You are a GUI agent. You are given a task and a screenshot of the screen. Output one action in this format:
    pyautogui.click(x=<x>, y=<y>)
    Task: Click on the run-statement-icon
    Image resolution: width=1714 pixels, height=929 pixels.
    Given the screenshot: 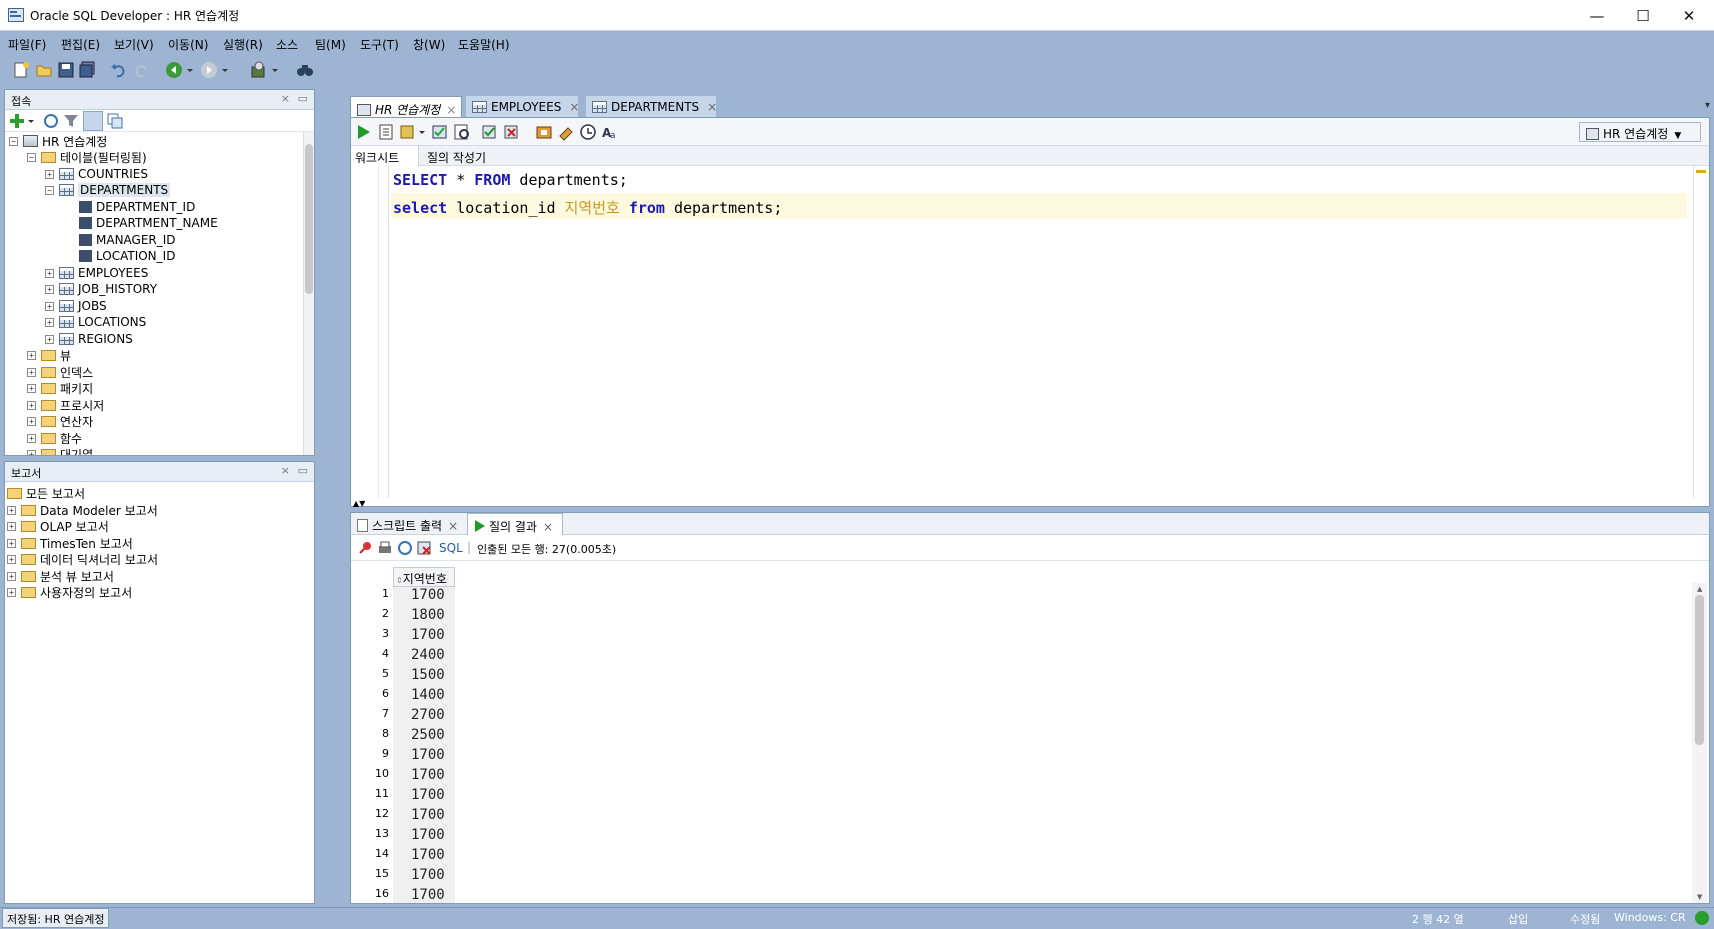 What is the action you would take?
    pyautogui.click(x=364, y=133)
    